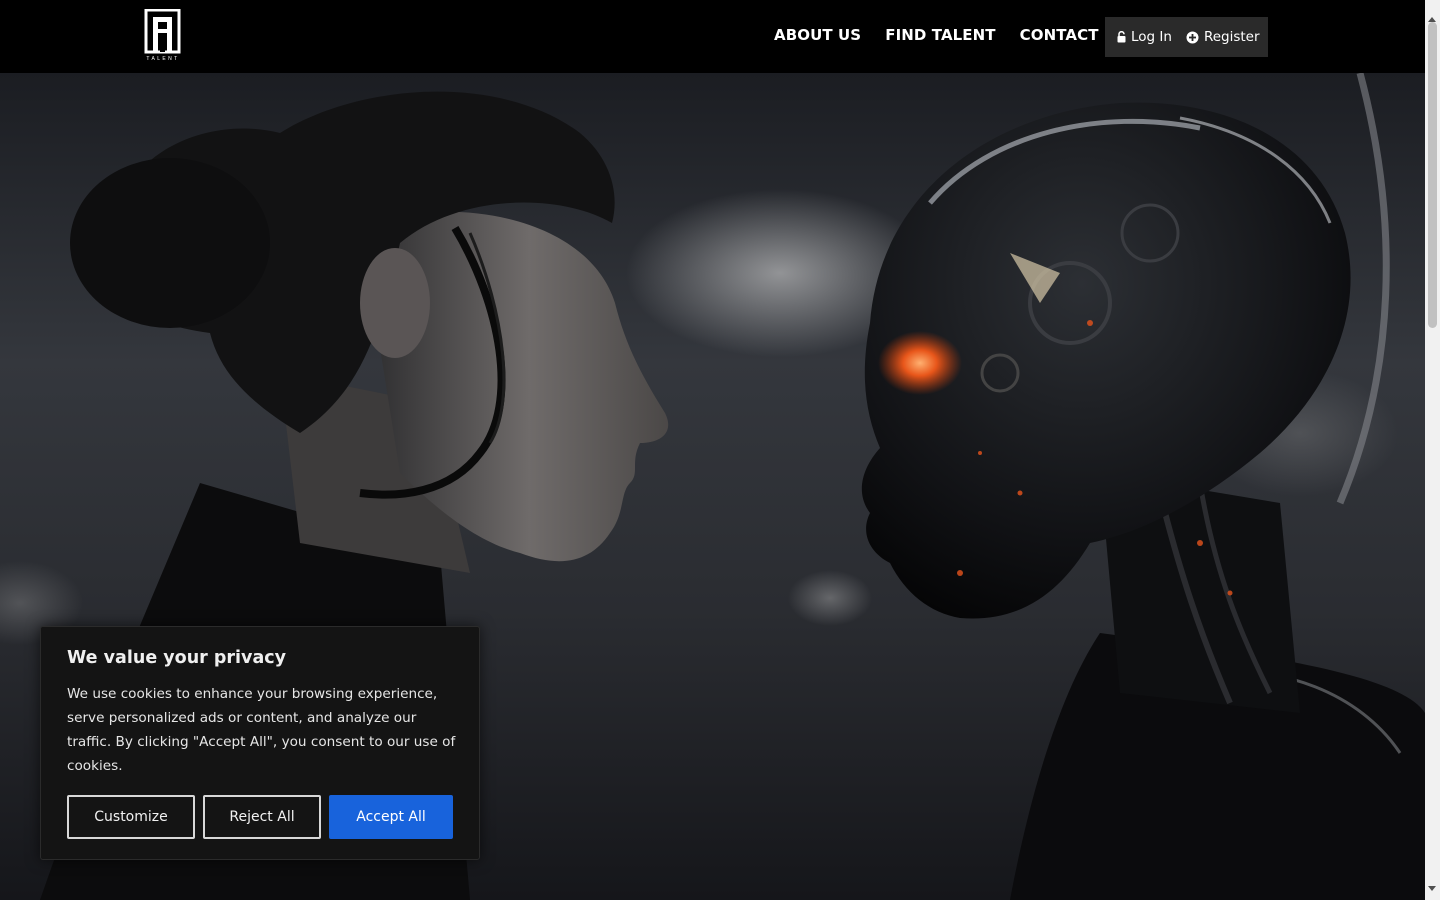 The image size is (1440, 900). I want to click on main-nav: ABOUT US FIND TALENT CONTACT US, so click(950, 35).